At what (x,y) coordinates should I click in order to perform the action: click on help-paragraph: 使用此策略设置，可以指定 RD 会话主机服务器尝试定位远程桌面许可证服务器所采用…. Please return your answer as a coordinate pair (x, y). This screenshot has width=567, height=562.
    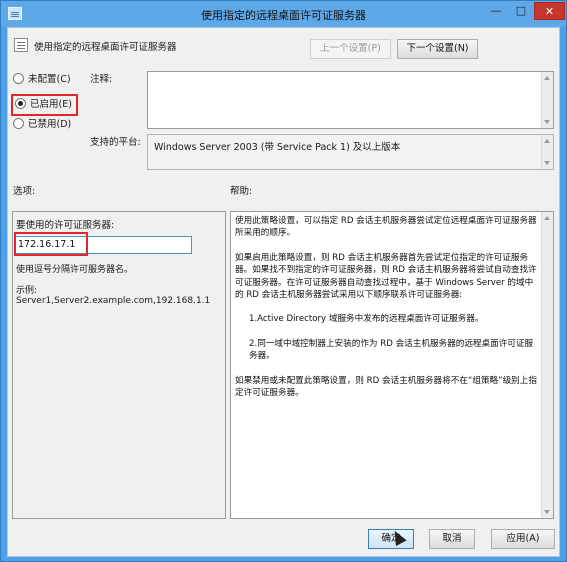
    Looking at the image, I should click on (386, 227).